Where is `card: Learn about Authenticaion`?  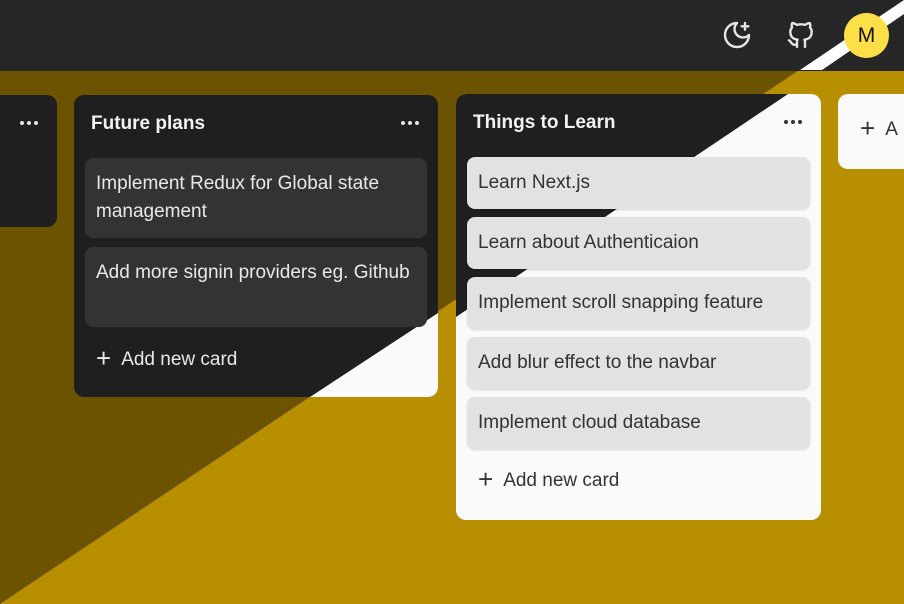
card: Learn about Authenticaion is located at coordinates (638, 243).